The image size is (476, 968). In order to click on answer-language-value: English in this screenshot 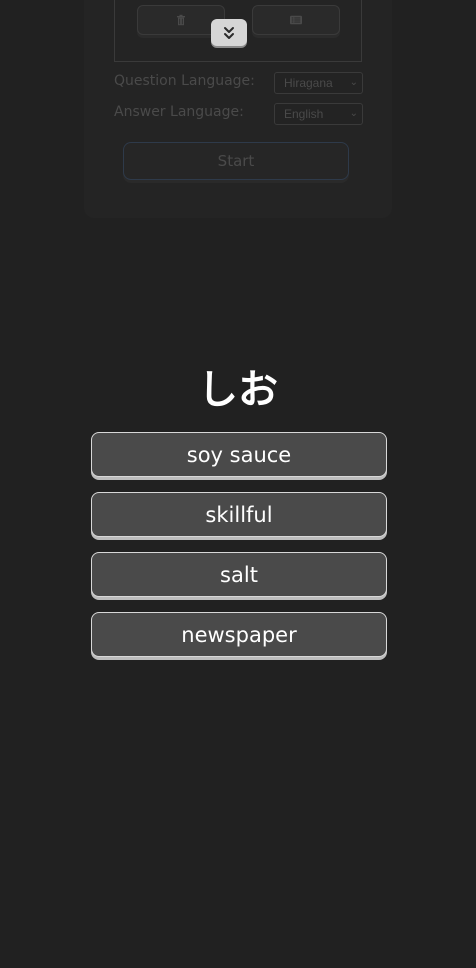, I will do `click(304, 114)`.